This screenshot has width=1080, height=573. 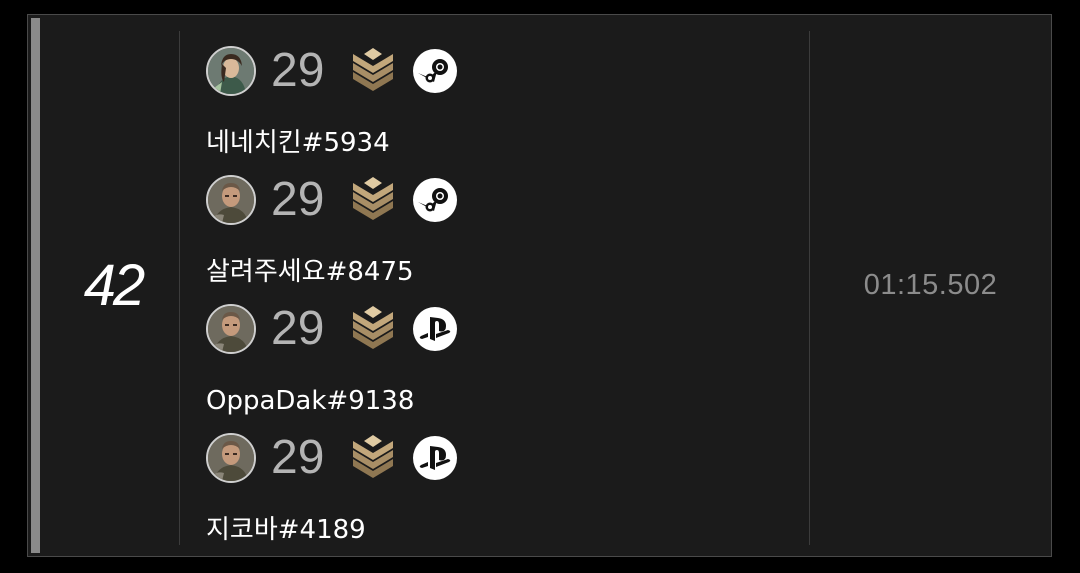 What do you see at coordinates (310, 401) in the screenshot?
I see `player-name: OppaDak#9138` at bounding box center [310, 401].